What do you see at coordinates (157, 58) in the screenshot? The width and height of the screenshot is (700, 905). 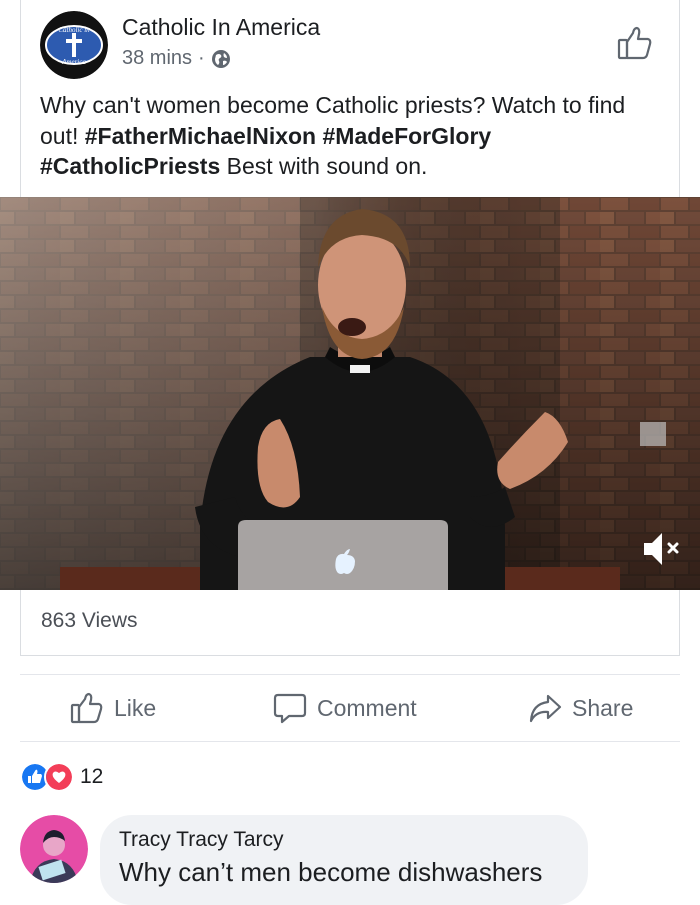 I see `post-time: 38 mins` at bounding box center [157, 58].